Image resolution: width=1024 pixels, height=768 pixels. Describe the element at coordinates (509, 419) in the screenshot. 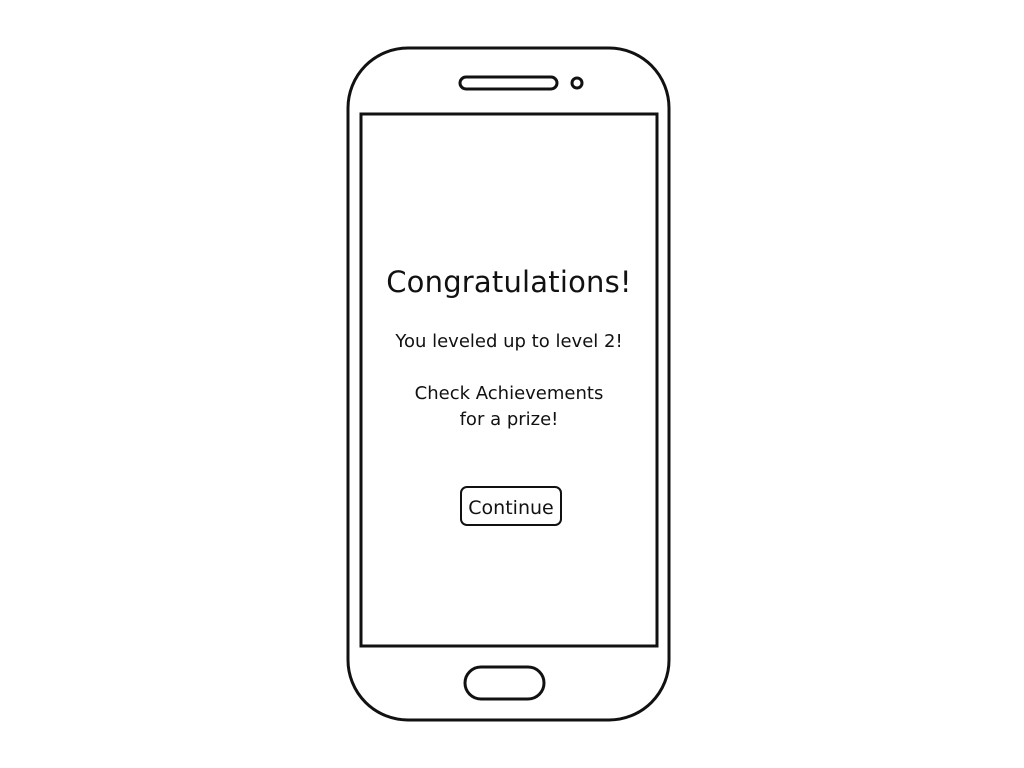

I see `prize-message-line-2: for a prize!` at that location.